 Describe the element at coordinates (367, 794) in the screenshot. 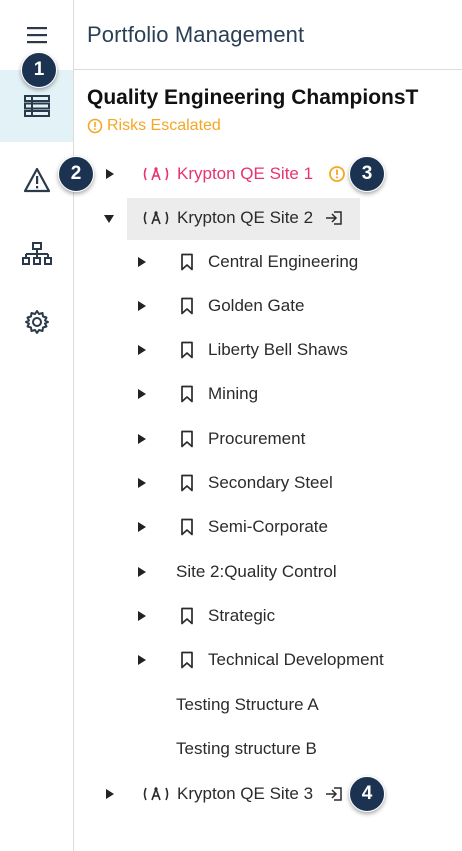

I see `callout-badge: 4` at that location.